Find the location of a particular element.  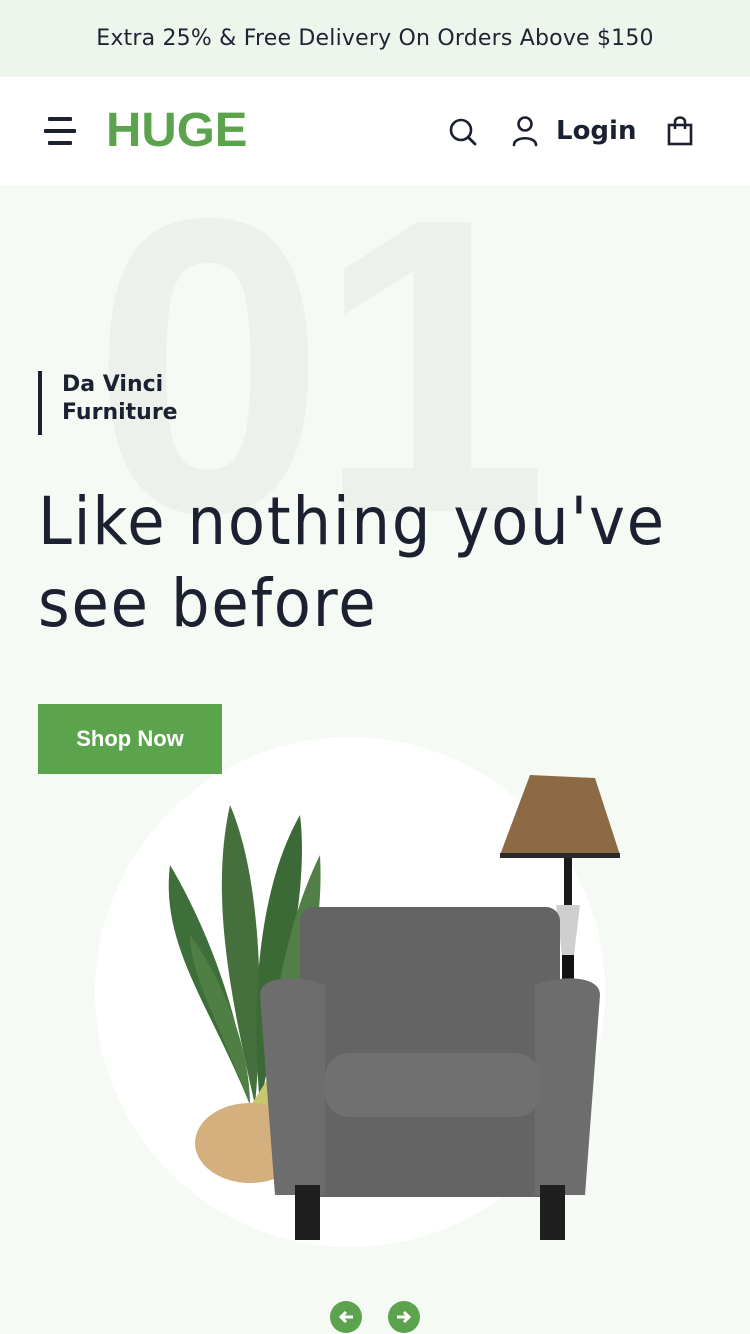

armchair is located at coordinates (430, 1073).